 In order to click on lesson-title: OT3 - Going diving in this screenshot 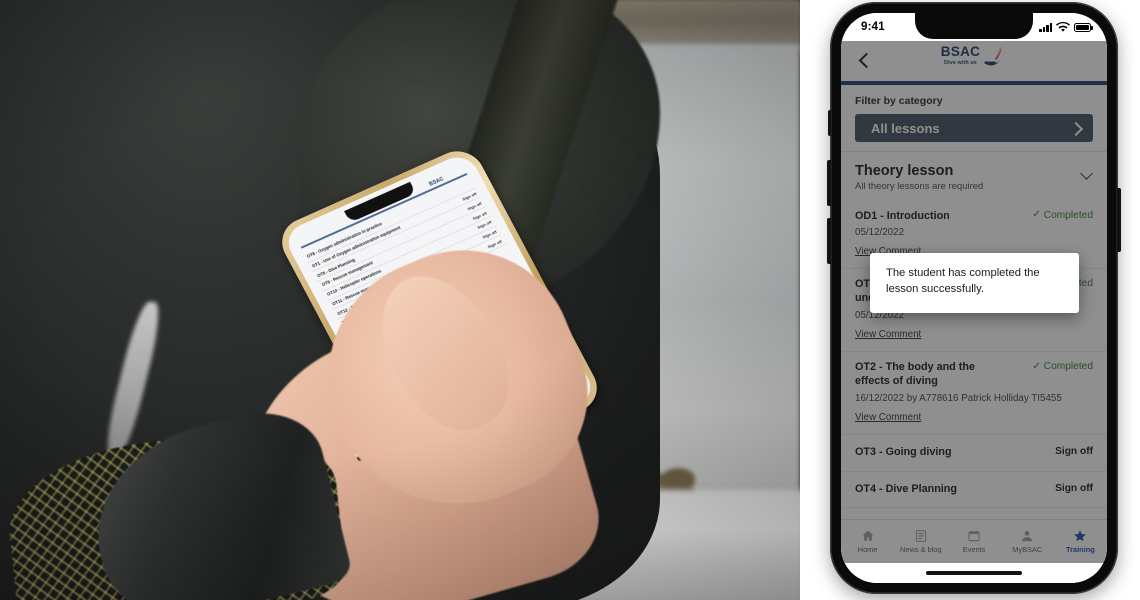, I will do `click(903, 451)`.